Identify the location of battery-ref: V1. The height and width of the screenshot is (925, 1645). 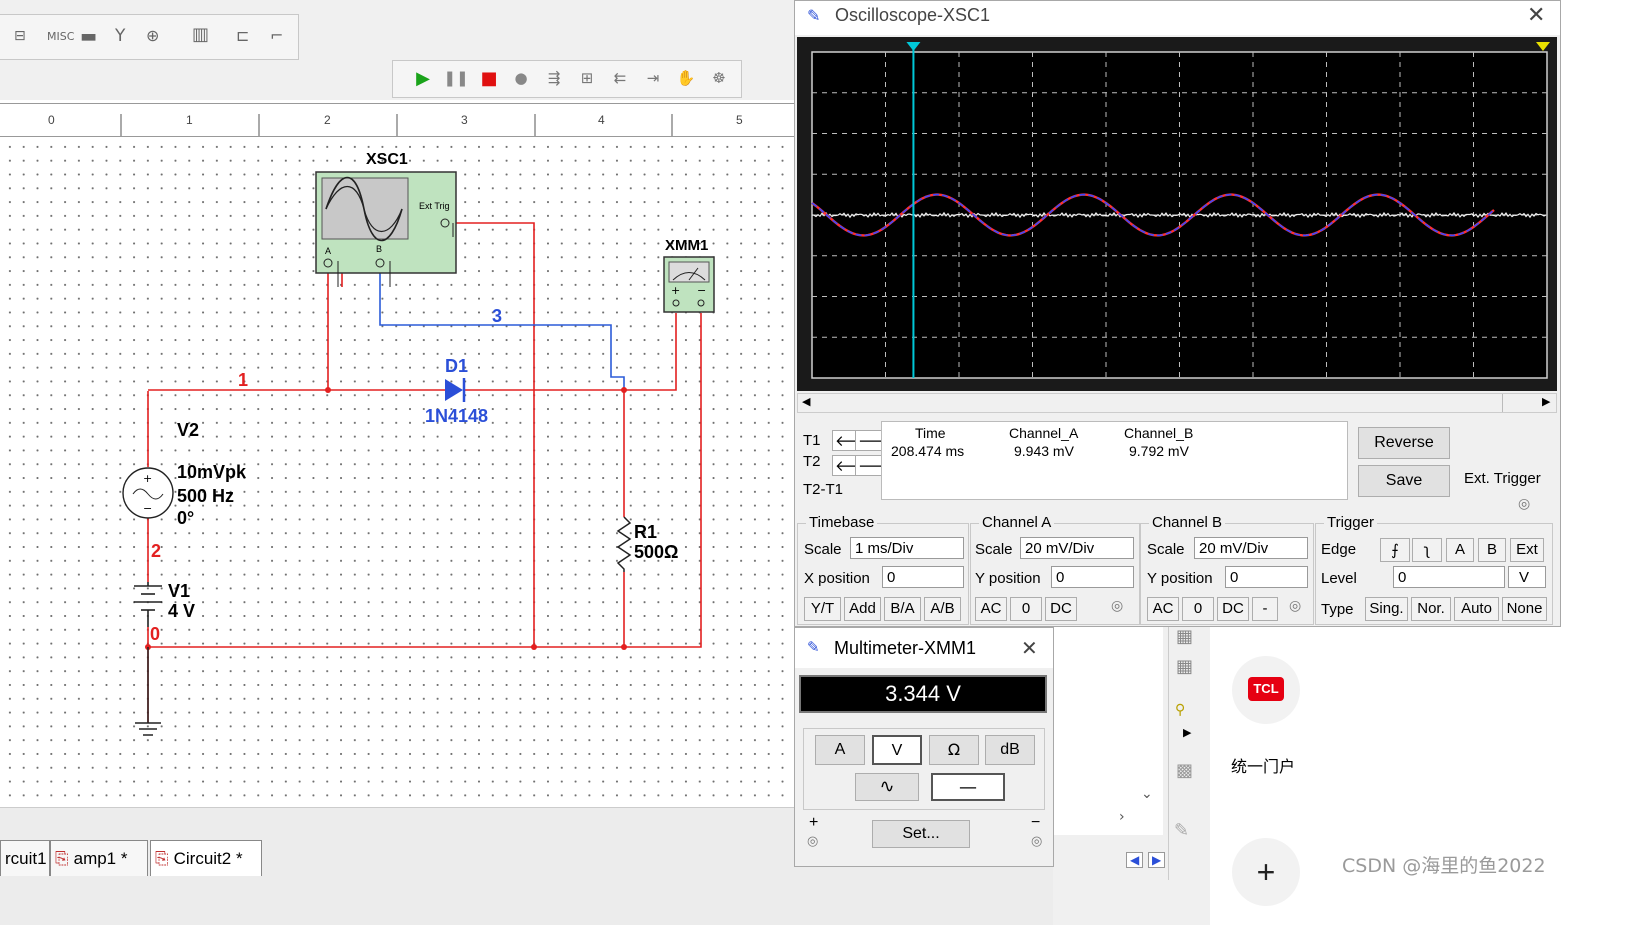
(179, 591).